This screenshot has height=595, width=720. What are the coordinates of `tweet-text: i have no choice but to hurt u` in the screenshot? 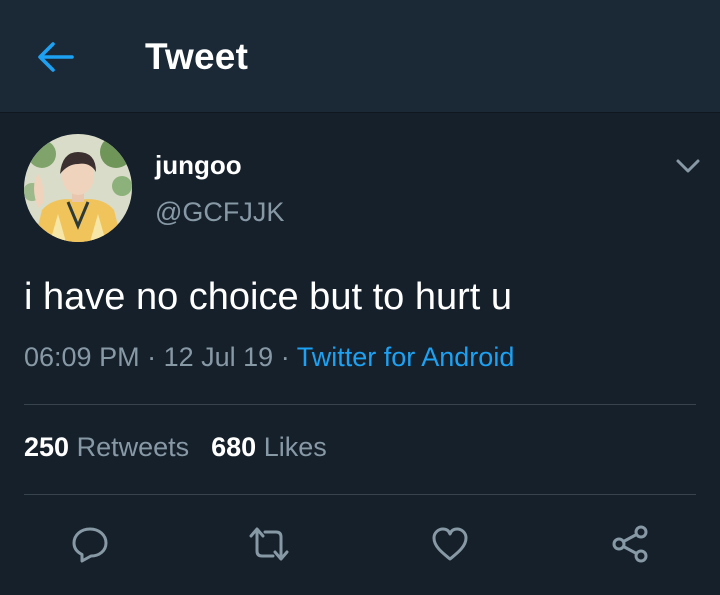 It's located at (268, 297).